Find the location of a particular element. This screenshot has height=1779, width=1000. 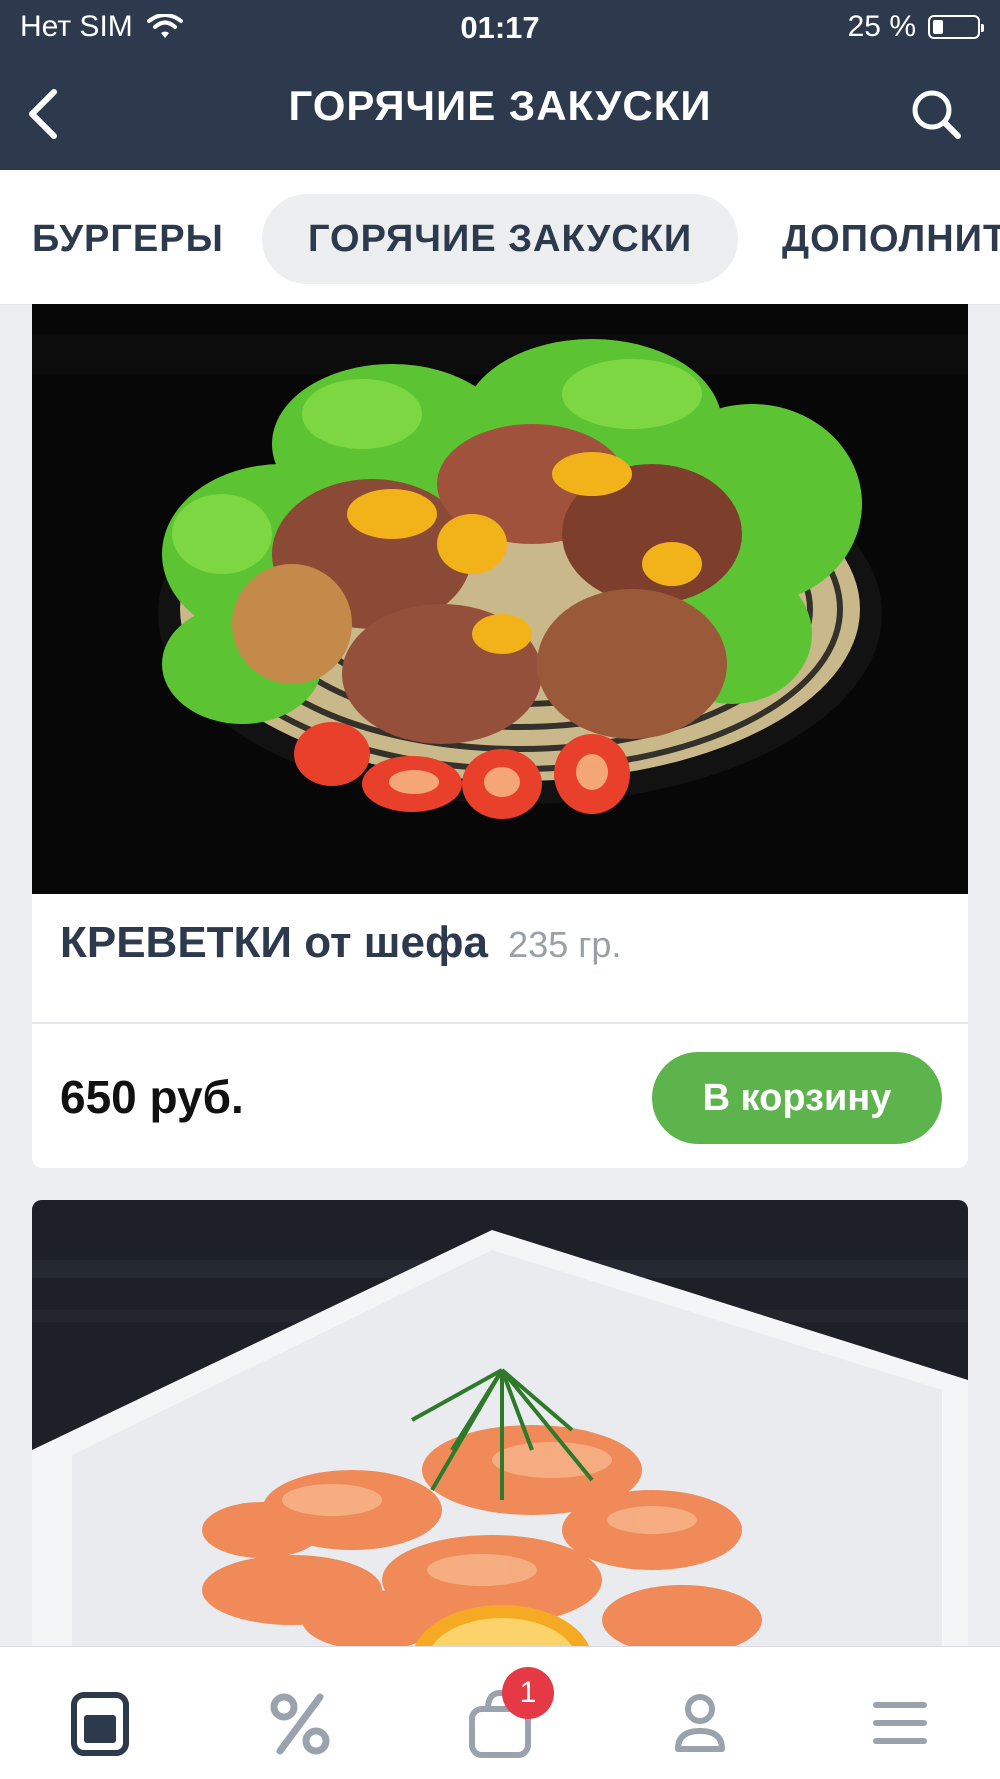

search-button is located at coordinates (936, 114).